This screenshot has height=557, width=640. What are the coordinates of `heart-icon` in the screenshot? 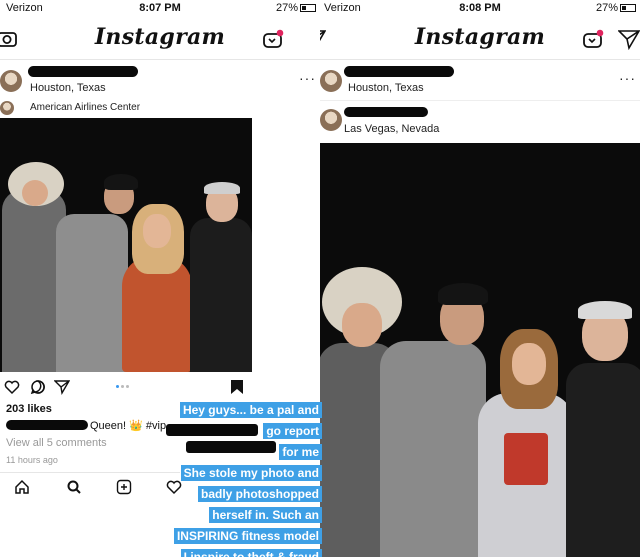 It's located at (12, 387).